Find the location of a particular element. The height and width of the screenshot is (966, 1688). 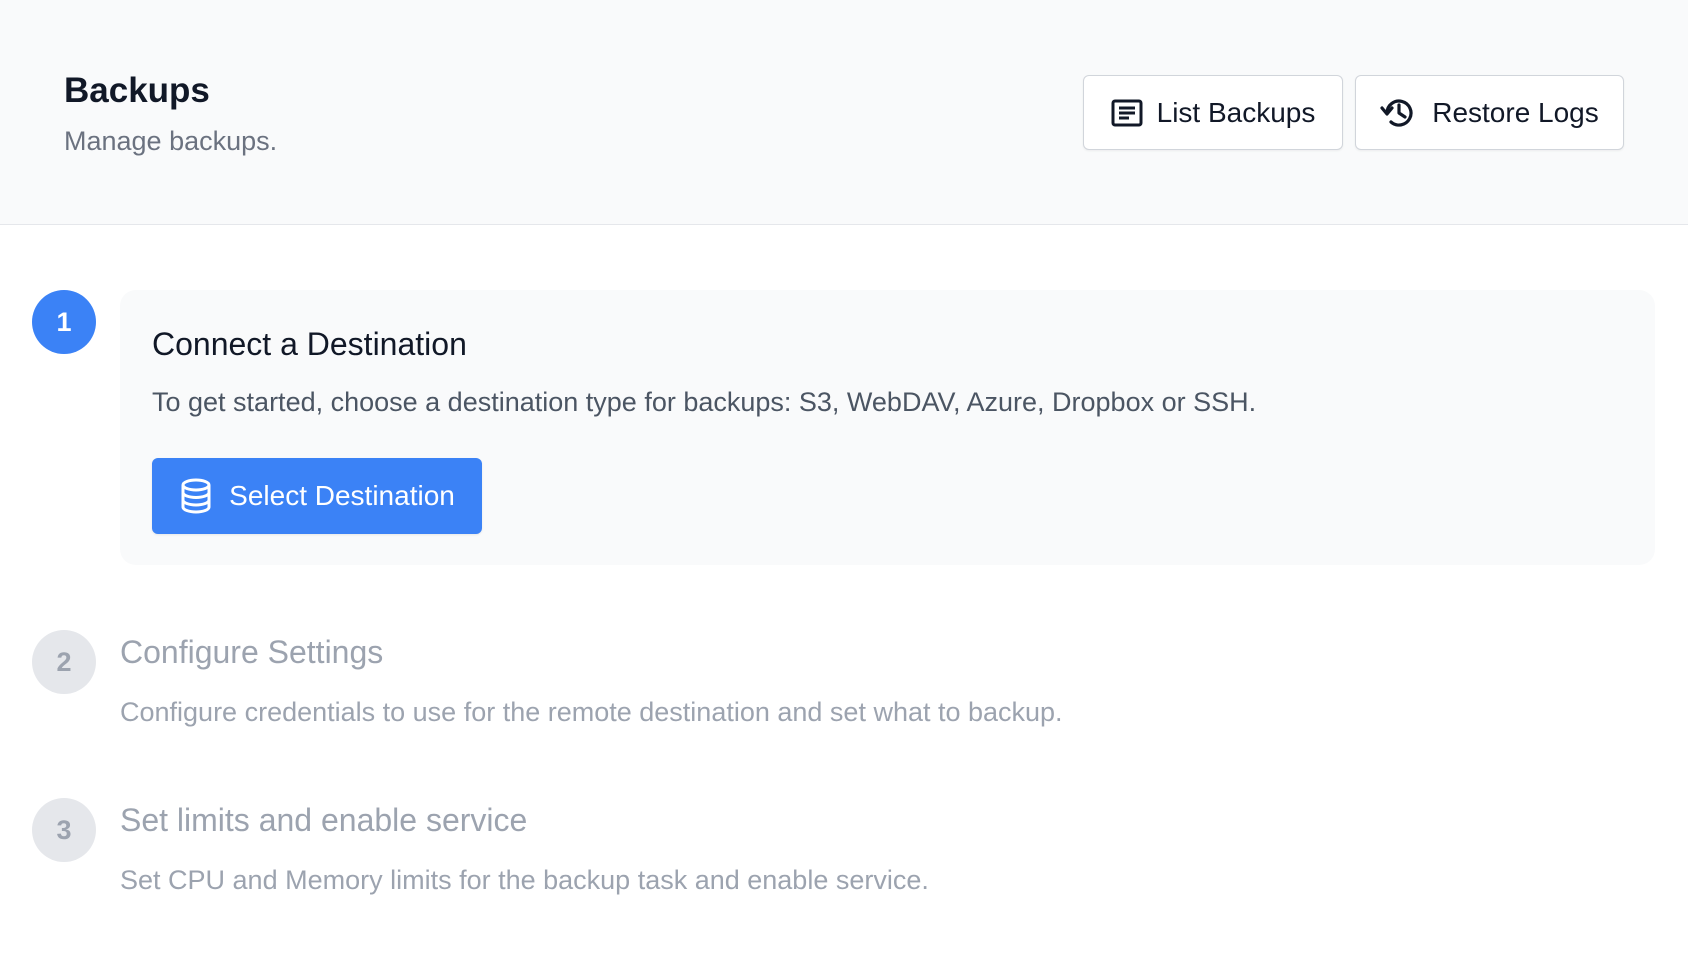

page-title: Backups is located at coordinates (137, 90).